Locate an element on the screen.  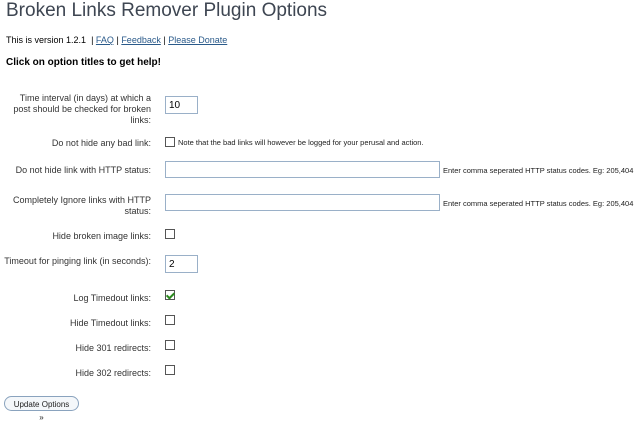
timeout-label: Timeout for pinging link (in seconds): is located at coordinates (76, 261).